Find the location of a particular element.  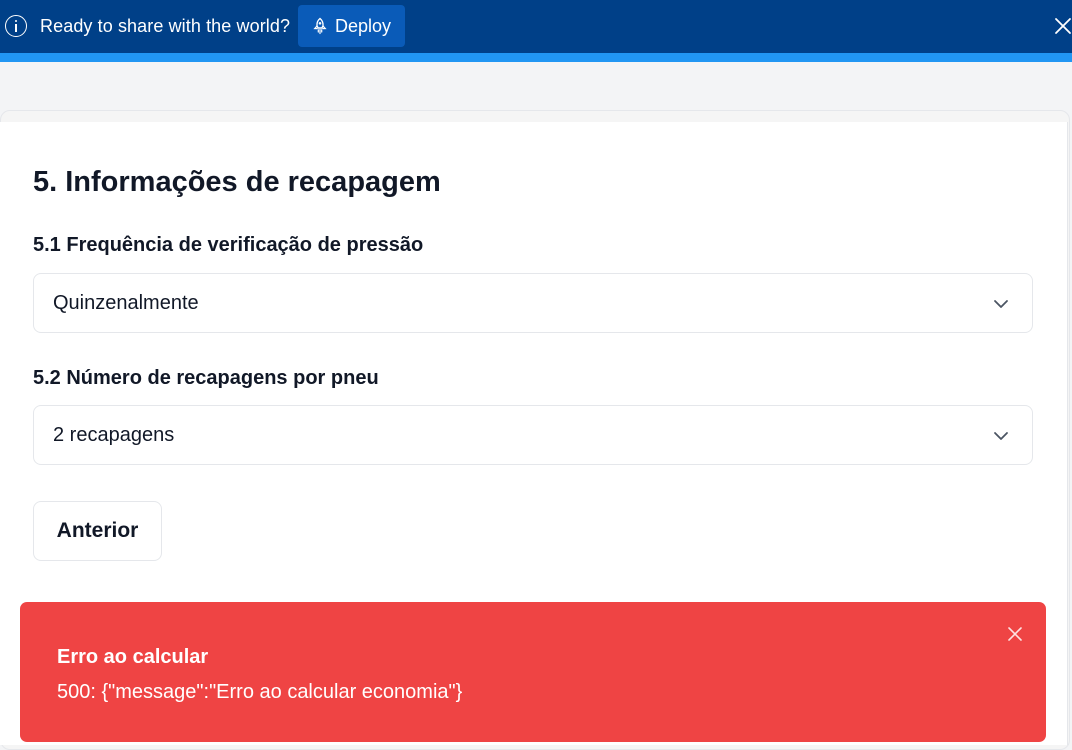

toast-title: Erro ao calcular is located at coordinates (133, 657).